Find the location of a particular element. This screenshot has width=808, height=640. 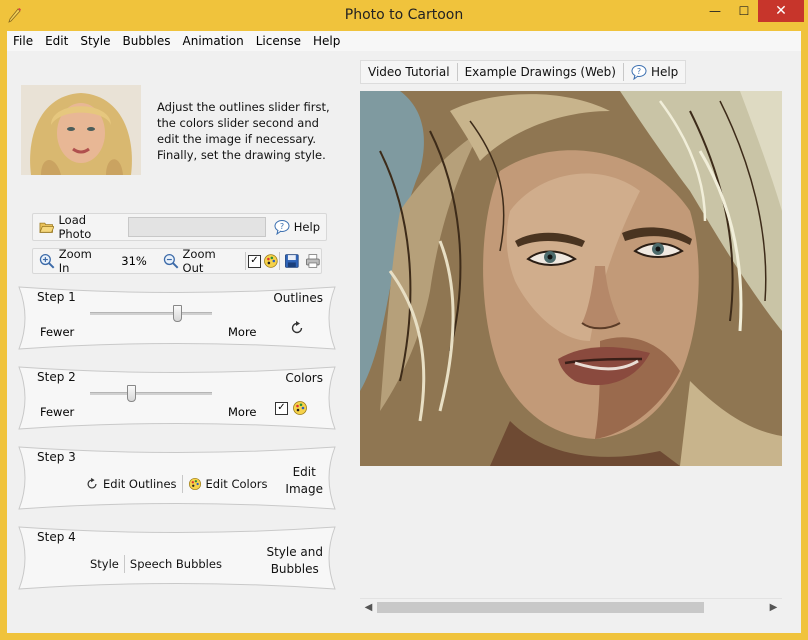

step2-card: Step 2 Colors Fewer More ✓ is located at coordinates (177, 398).